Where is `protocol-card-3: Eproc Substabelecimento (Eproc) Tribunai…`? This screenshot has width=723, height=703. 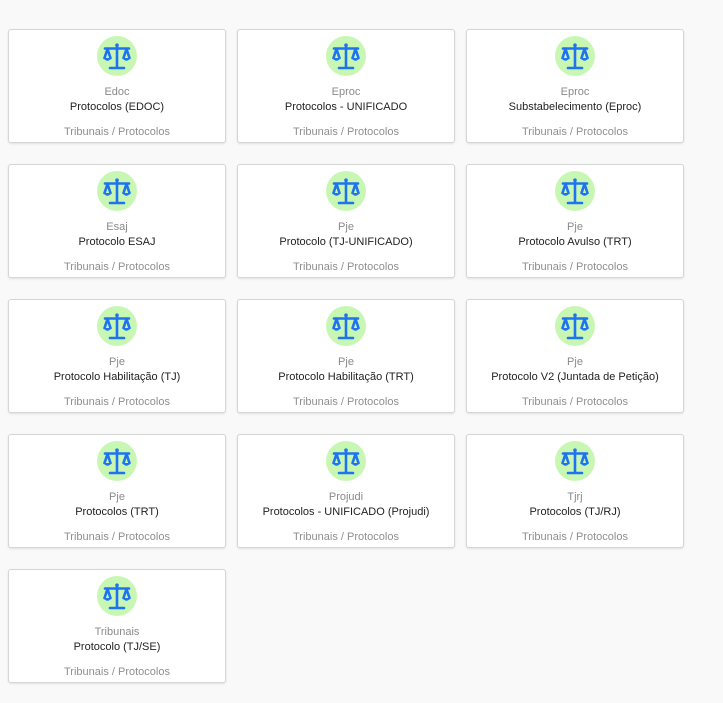
protocol-card-3: Eproc Substabelecimento (Eproc) Tribunai… is located at coordinates (575, 86).